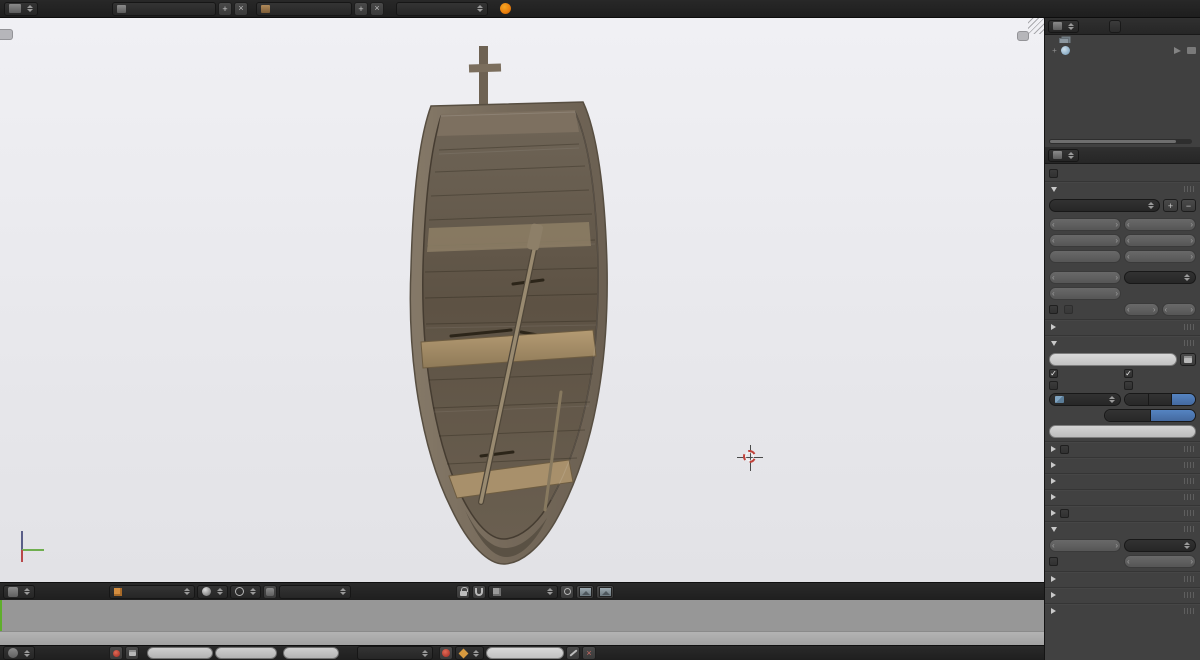 This screenshot has width=1200, height=660. I want to click on freestyle-checkbox, so click(1064, 449).